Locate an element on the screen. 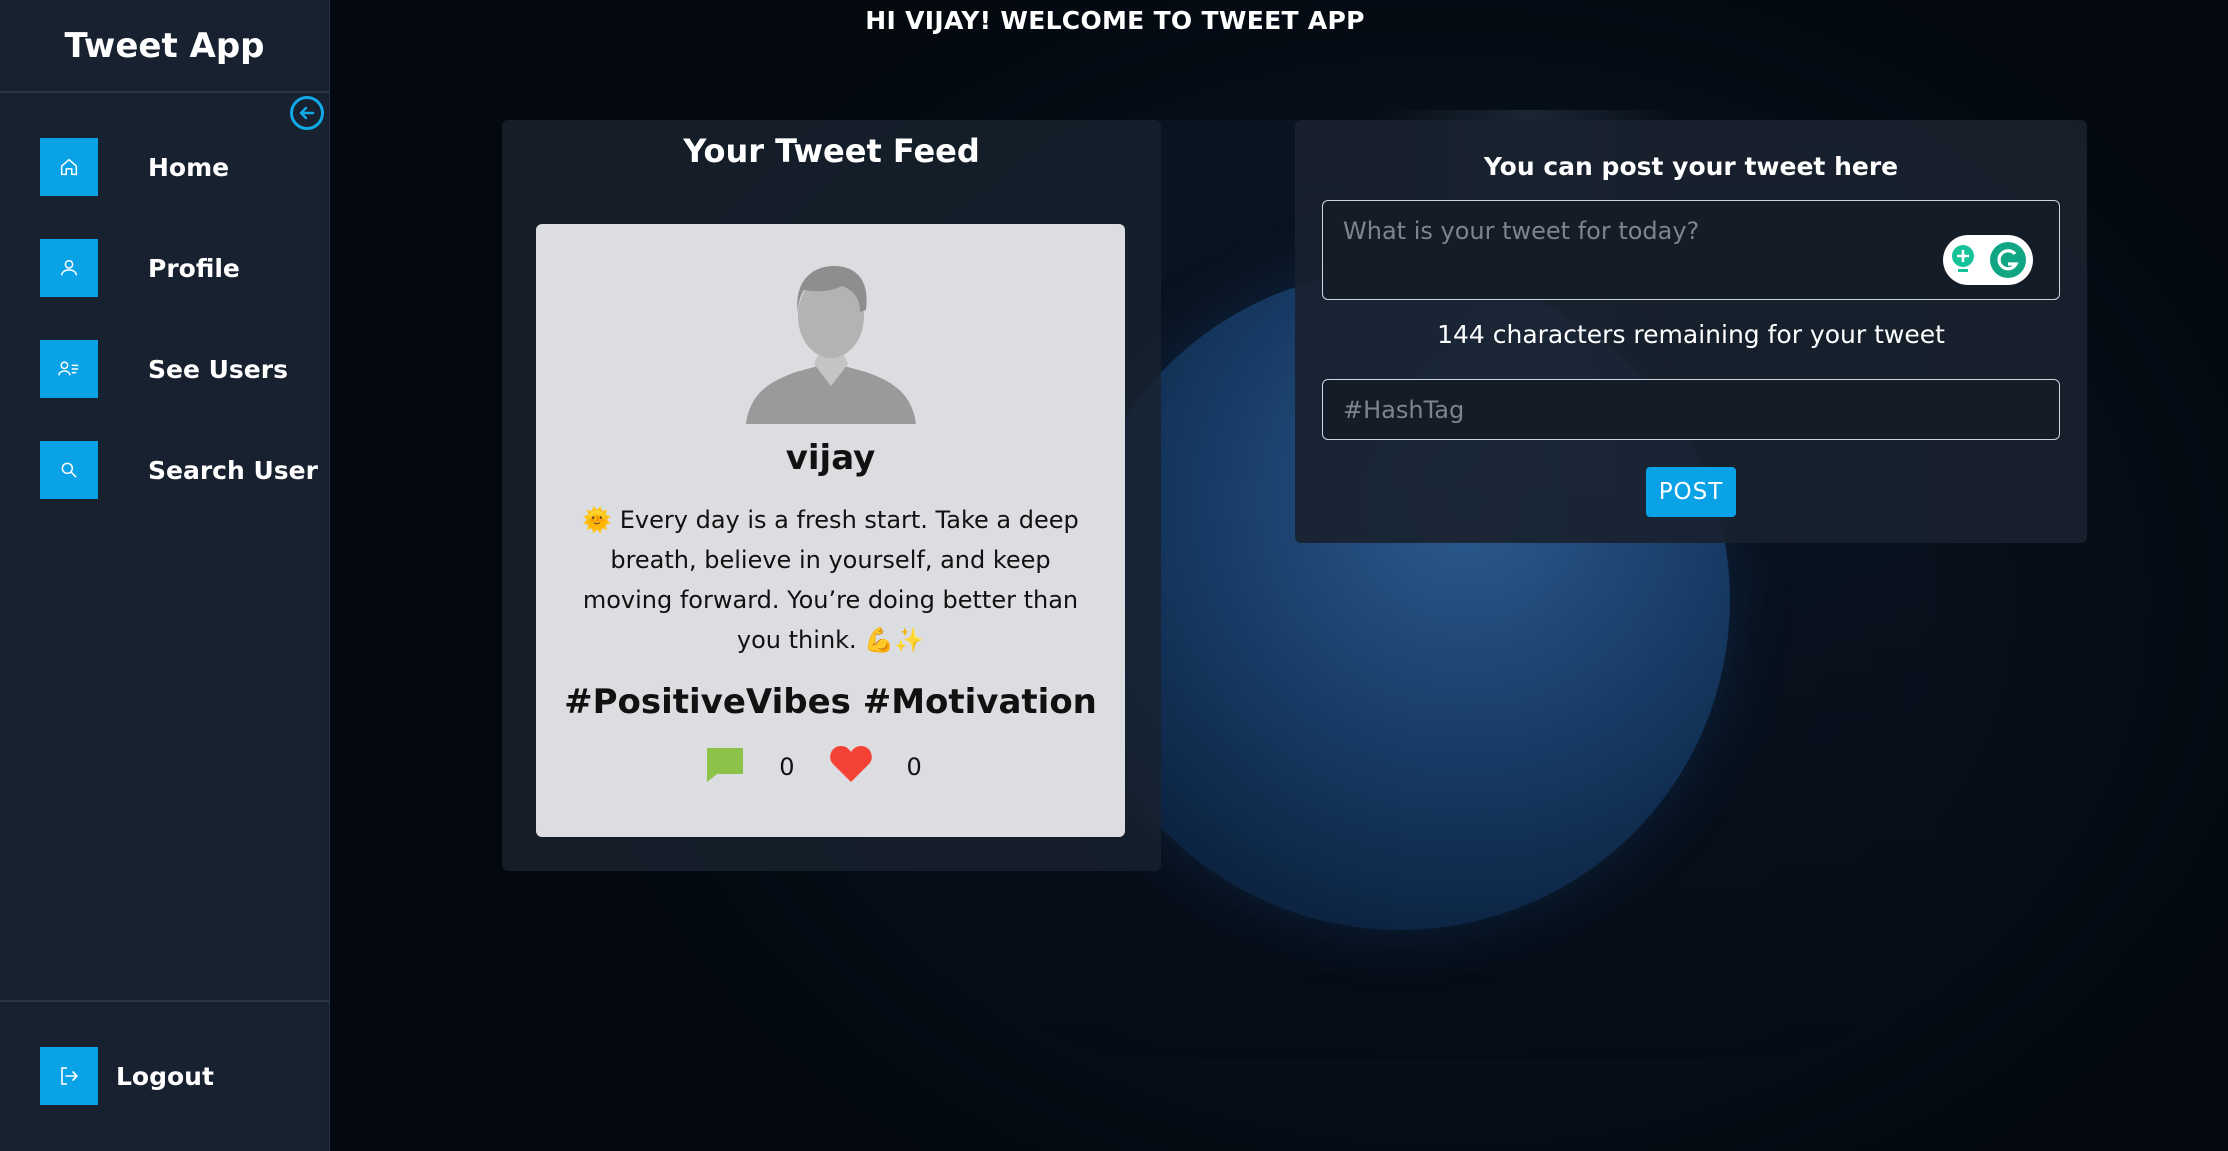 Image resolution: width=2228 pixels, height=1151 pixels. heart-icon is located at coordinates (851, 767).